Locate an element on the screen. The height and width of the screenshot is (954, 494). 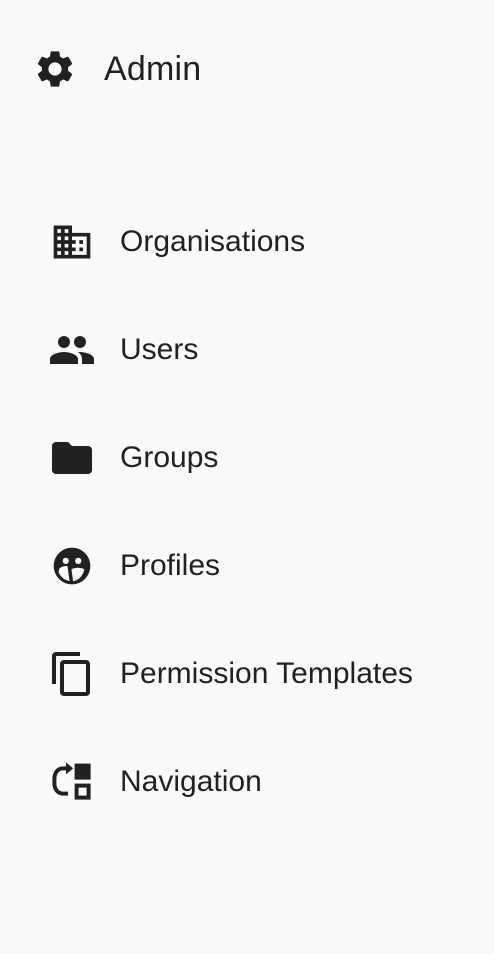
sidebar-item-label: Navigation is located at coordinates (191, 781).